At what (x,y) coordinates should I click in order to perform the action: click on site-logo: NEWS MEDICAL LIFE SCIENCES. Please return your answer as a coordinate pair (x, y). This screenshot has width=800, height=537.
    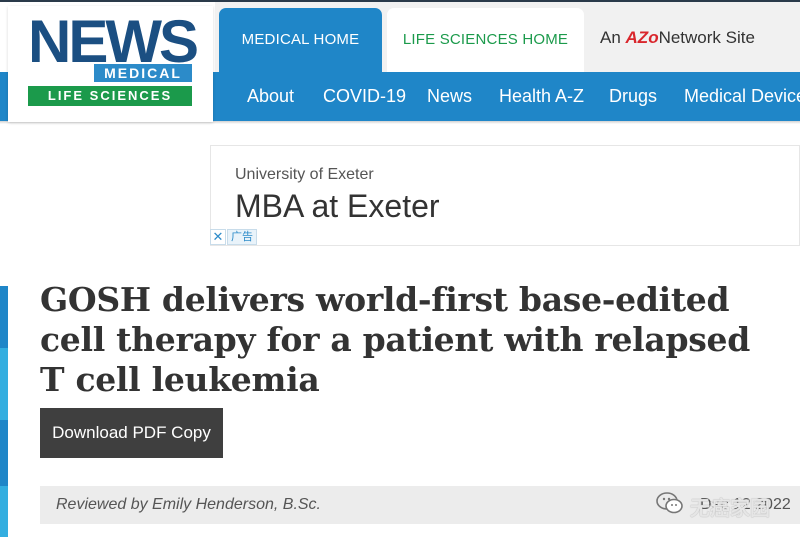
    Looking at the image, I should click on (110, 64).